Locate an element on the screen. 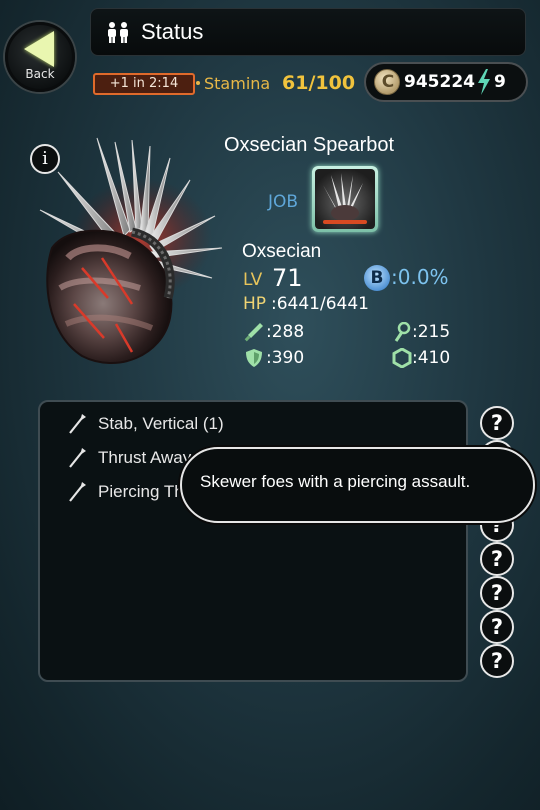 The image size is (540, 810). hexagon-shield-icon is located at coordinates (402, 358).